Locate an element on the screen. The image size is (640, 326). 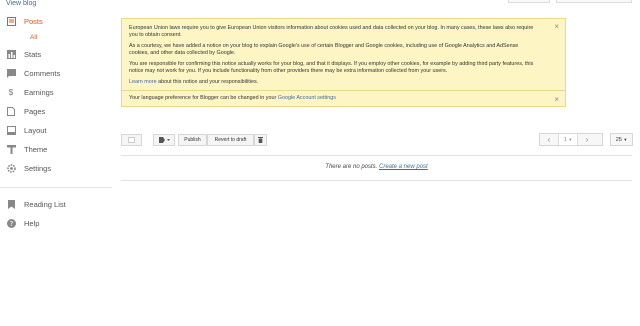
label-icon is located at coordinates (164, 140).